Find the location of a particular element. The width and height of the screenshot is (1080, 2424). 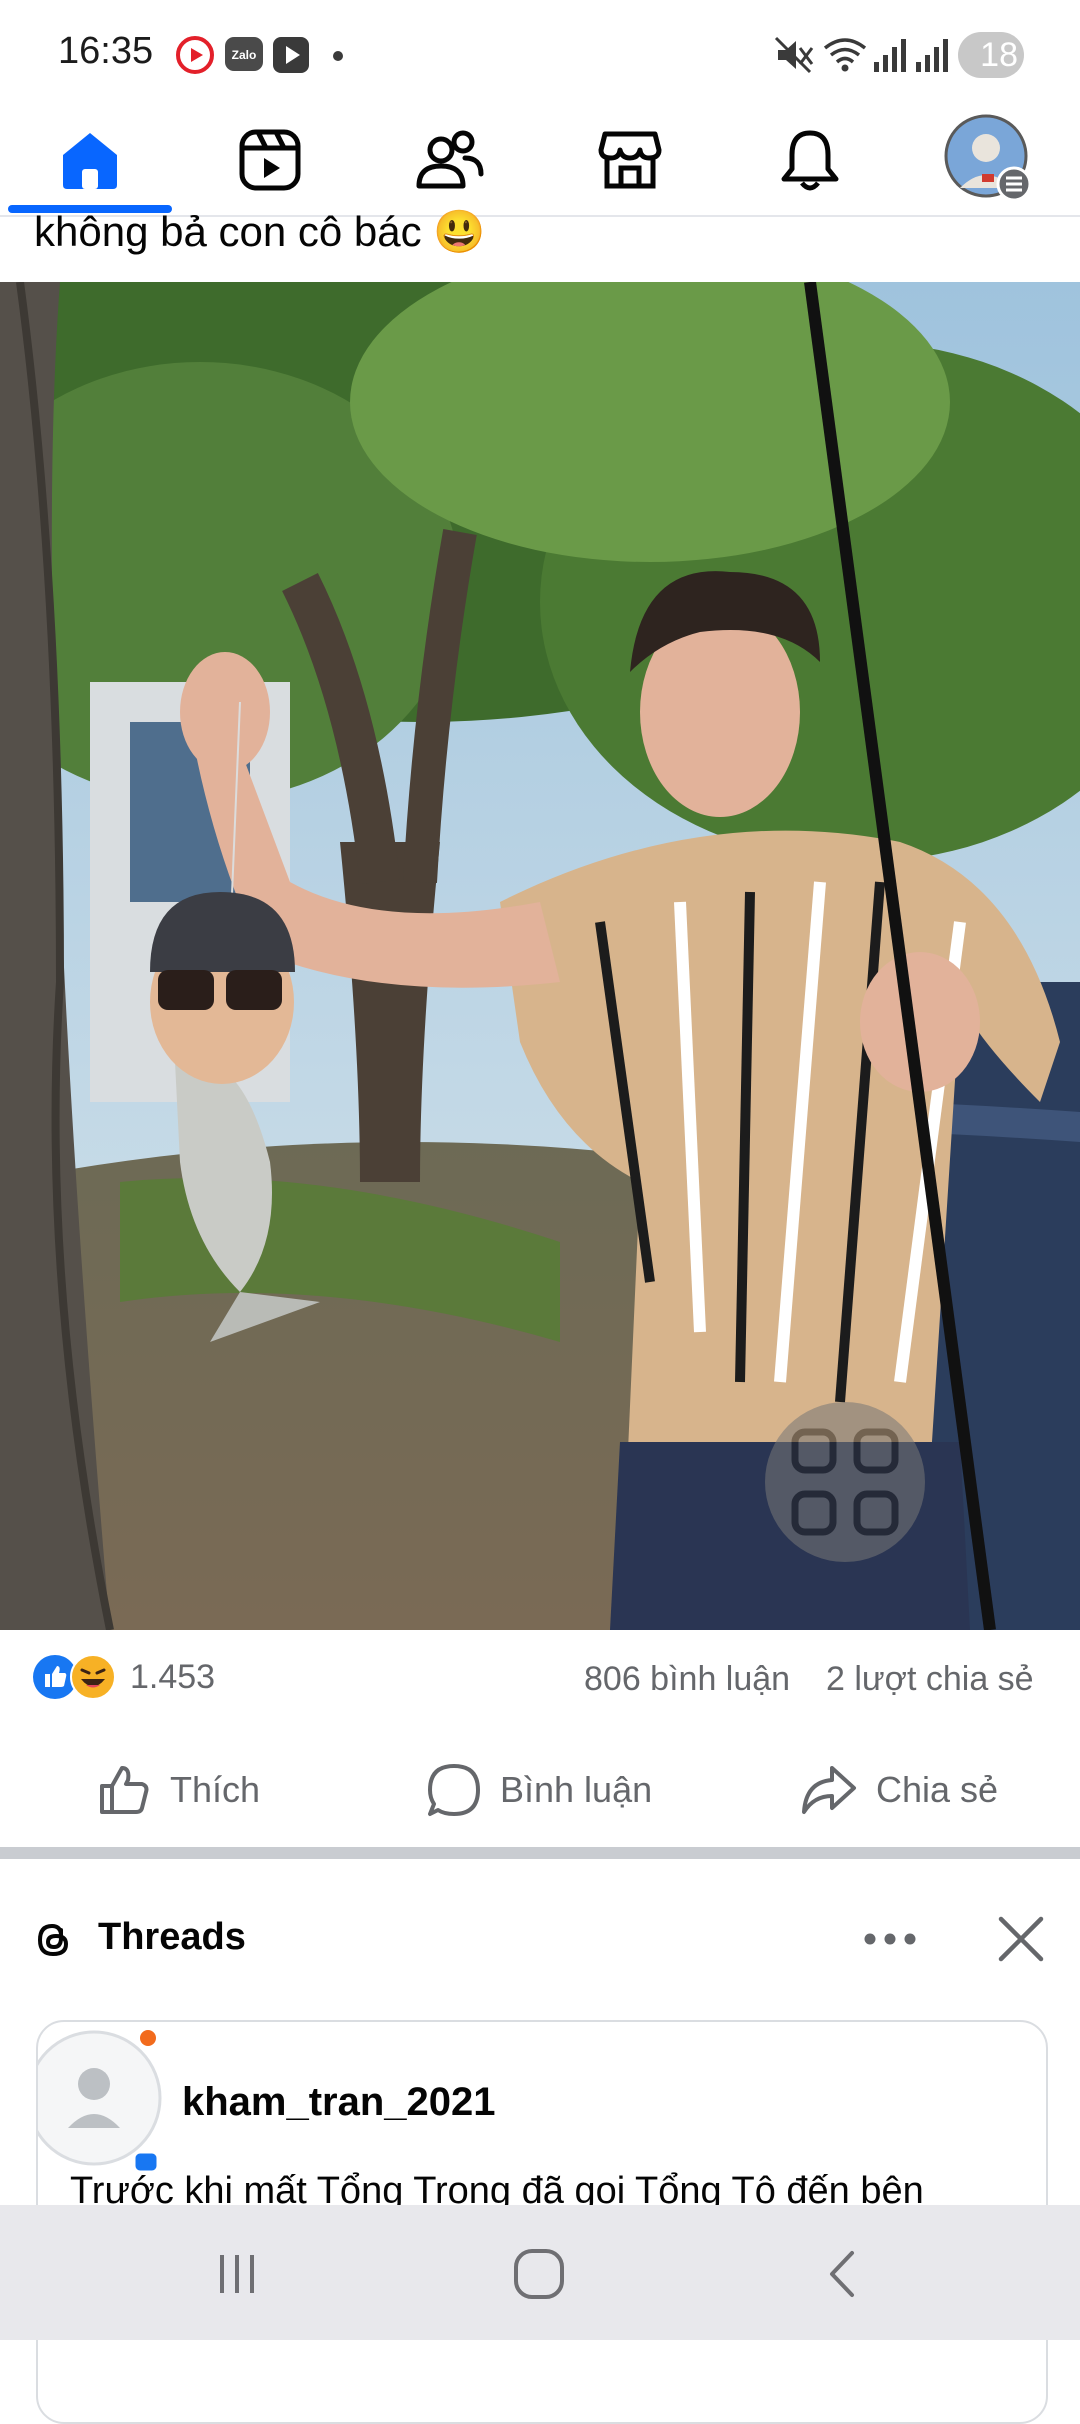

nav-reels is located at coordinates (270, 160).